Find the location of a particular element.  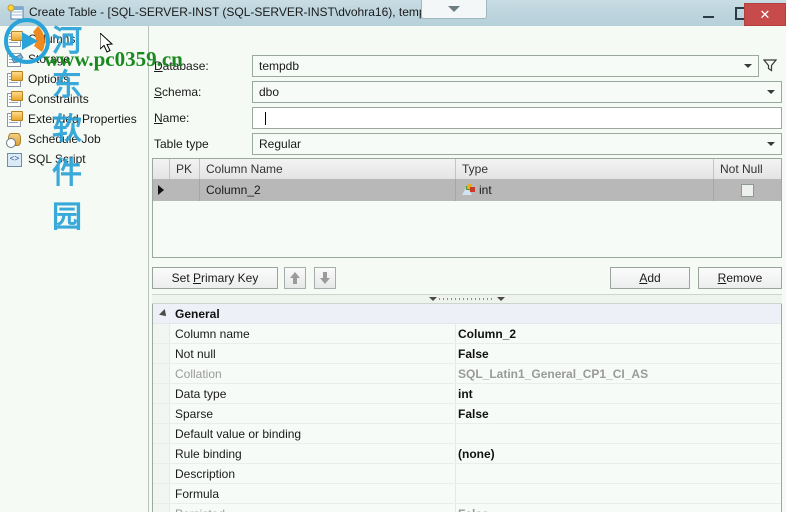

arrow-down-icon is located at coordinates (325, 281).